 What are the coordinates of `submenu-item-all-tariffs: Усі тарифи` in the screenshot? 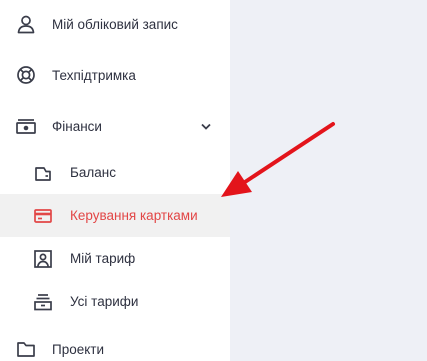 It's located at (115, 301).